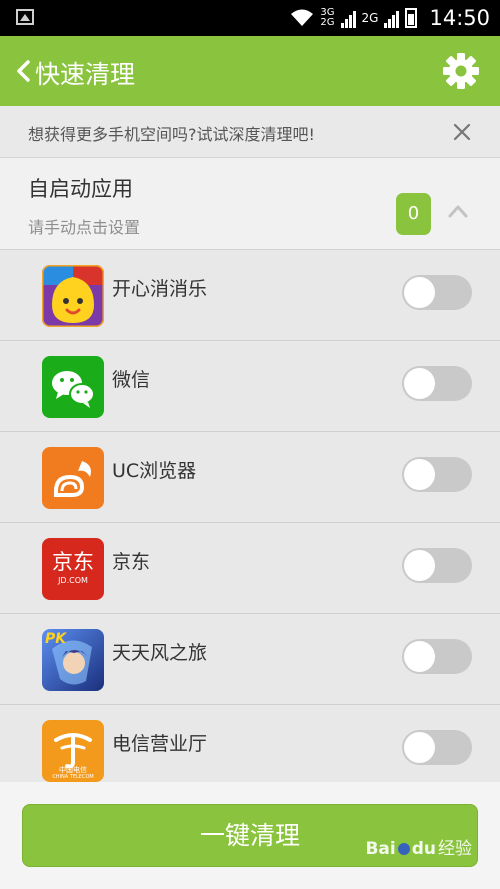 This screenshot has height=889, width=500. What do you see at coordinates (131, 562) in the screenshot?
I see `app-name: 京东` at bounding box center [131, 562].